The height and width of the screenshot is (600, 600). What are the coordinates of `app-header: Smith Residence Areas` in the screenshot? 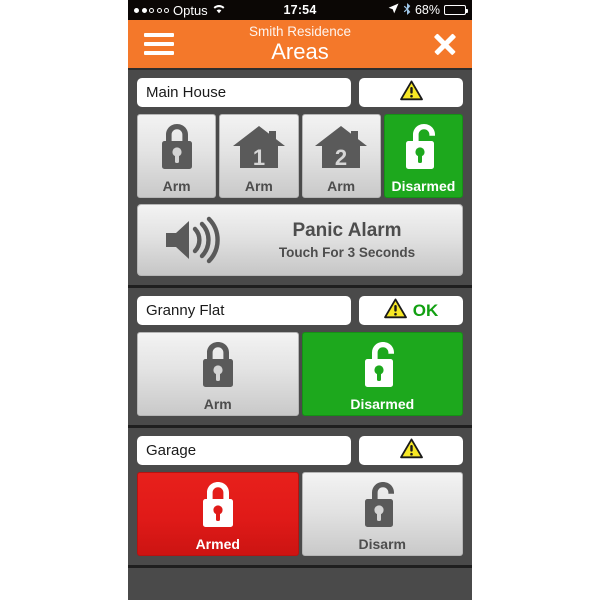 It's located at (300, 45).